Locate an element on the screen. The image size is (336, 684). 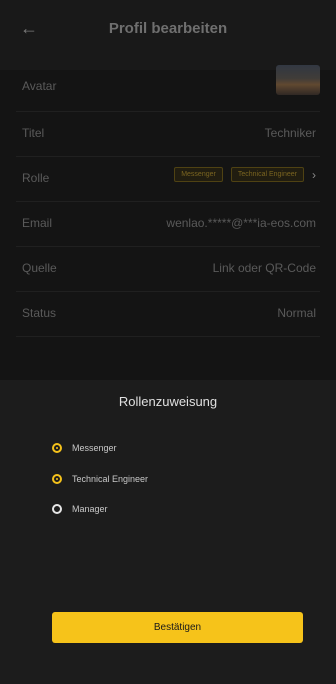
row-email: Email wenlao.*****@***ia-eos.com is located at coordinates (168, 224).